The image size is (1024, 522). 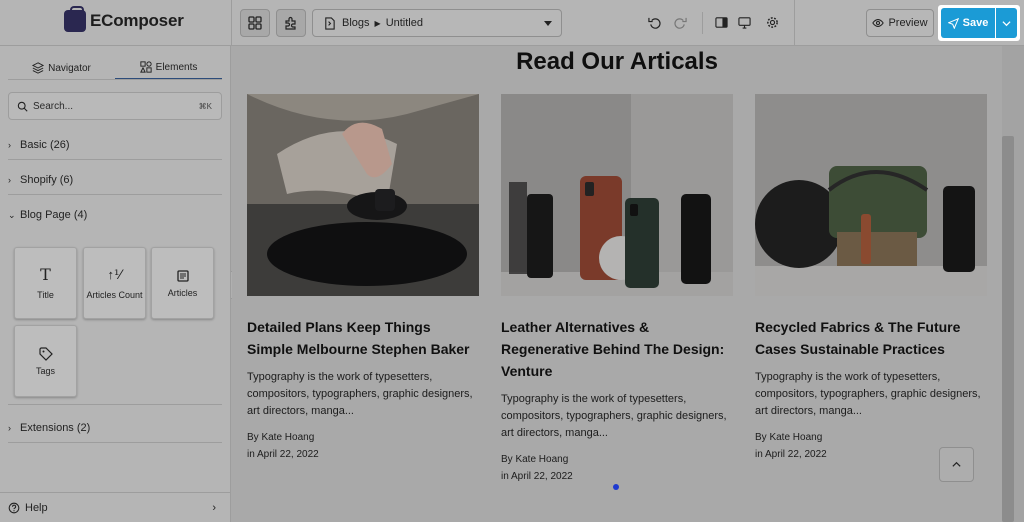 I want to click on page-selector: Blogs ▶ Untitled, so click(x=437, y=23).